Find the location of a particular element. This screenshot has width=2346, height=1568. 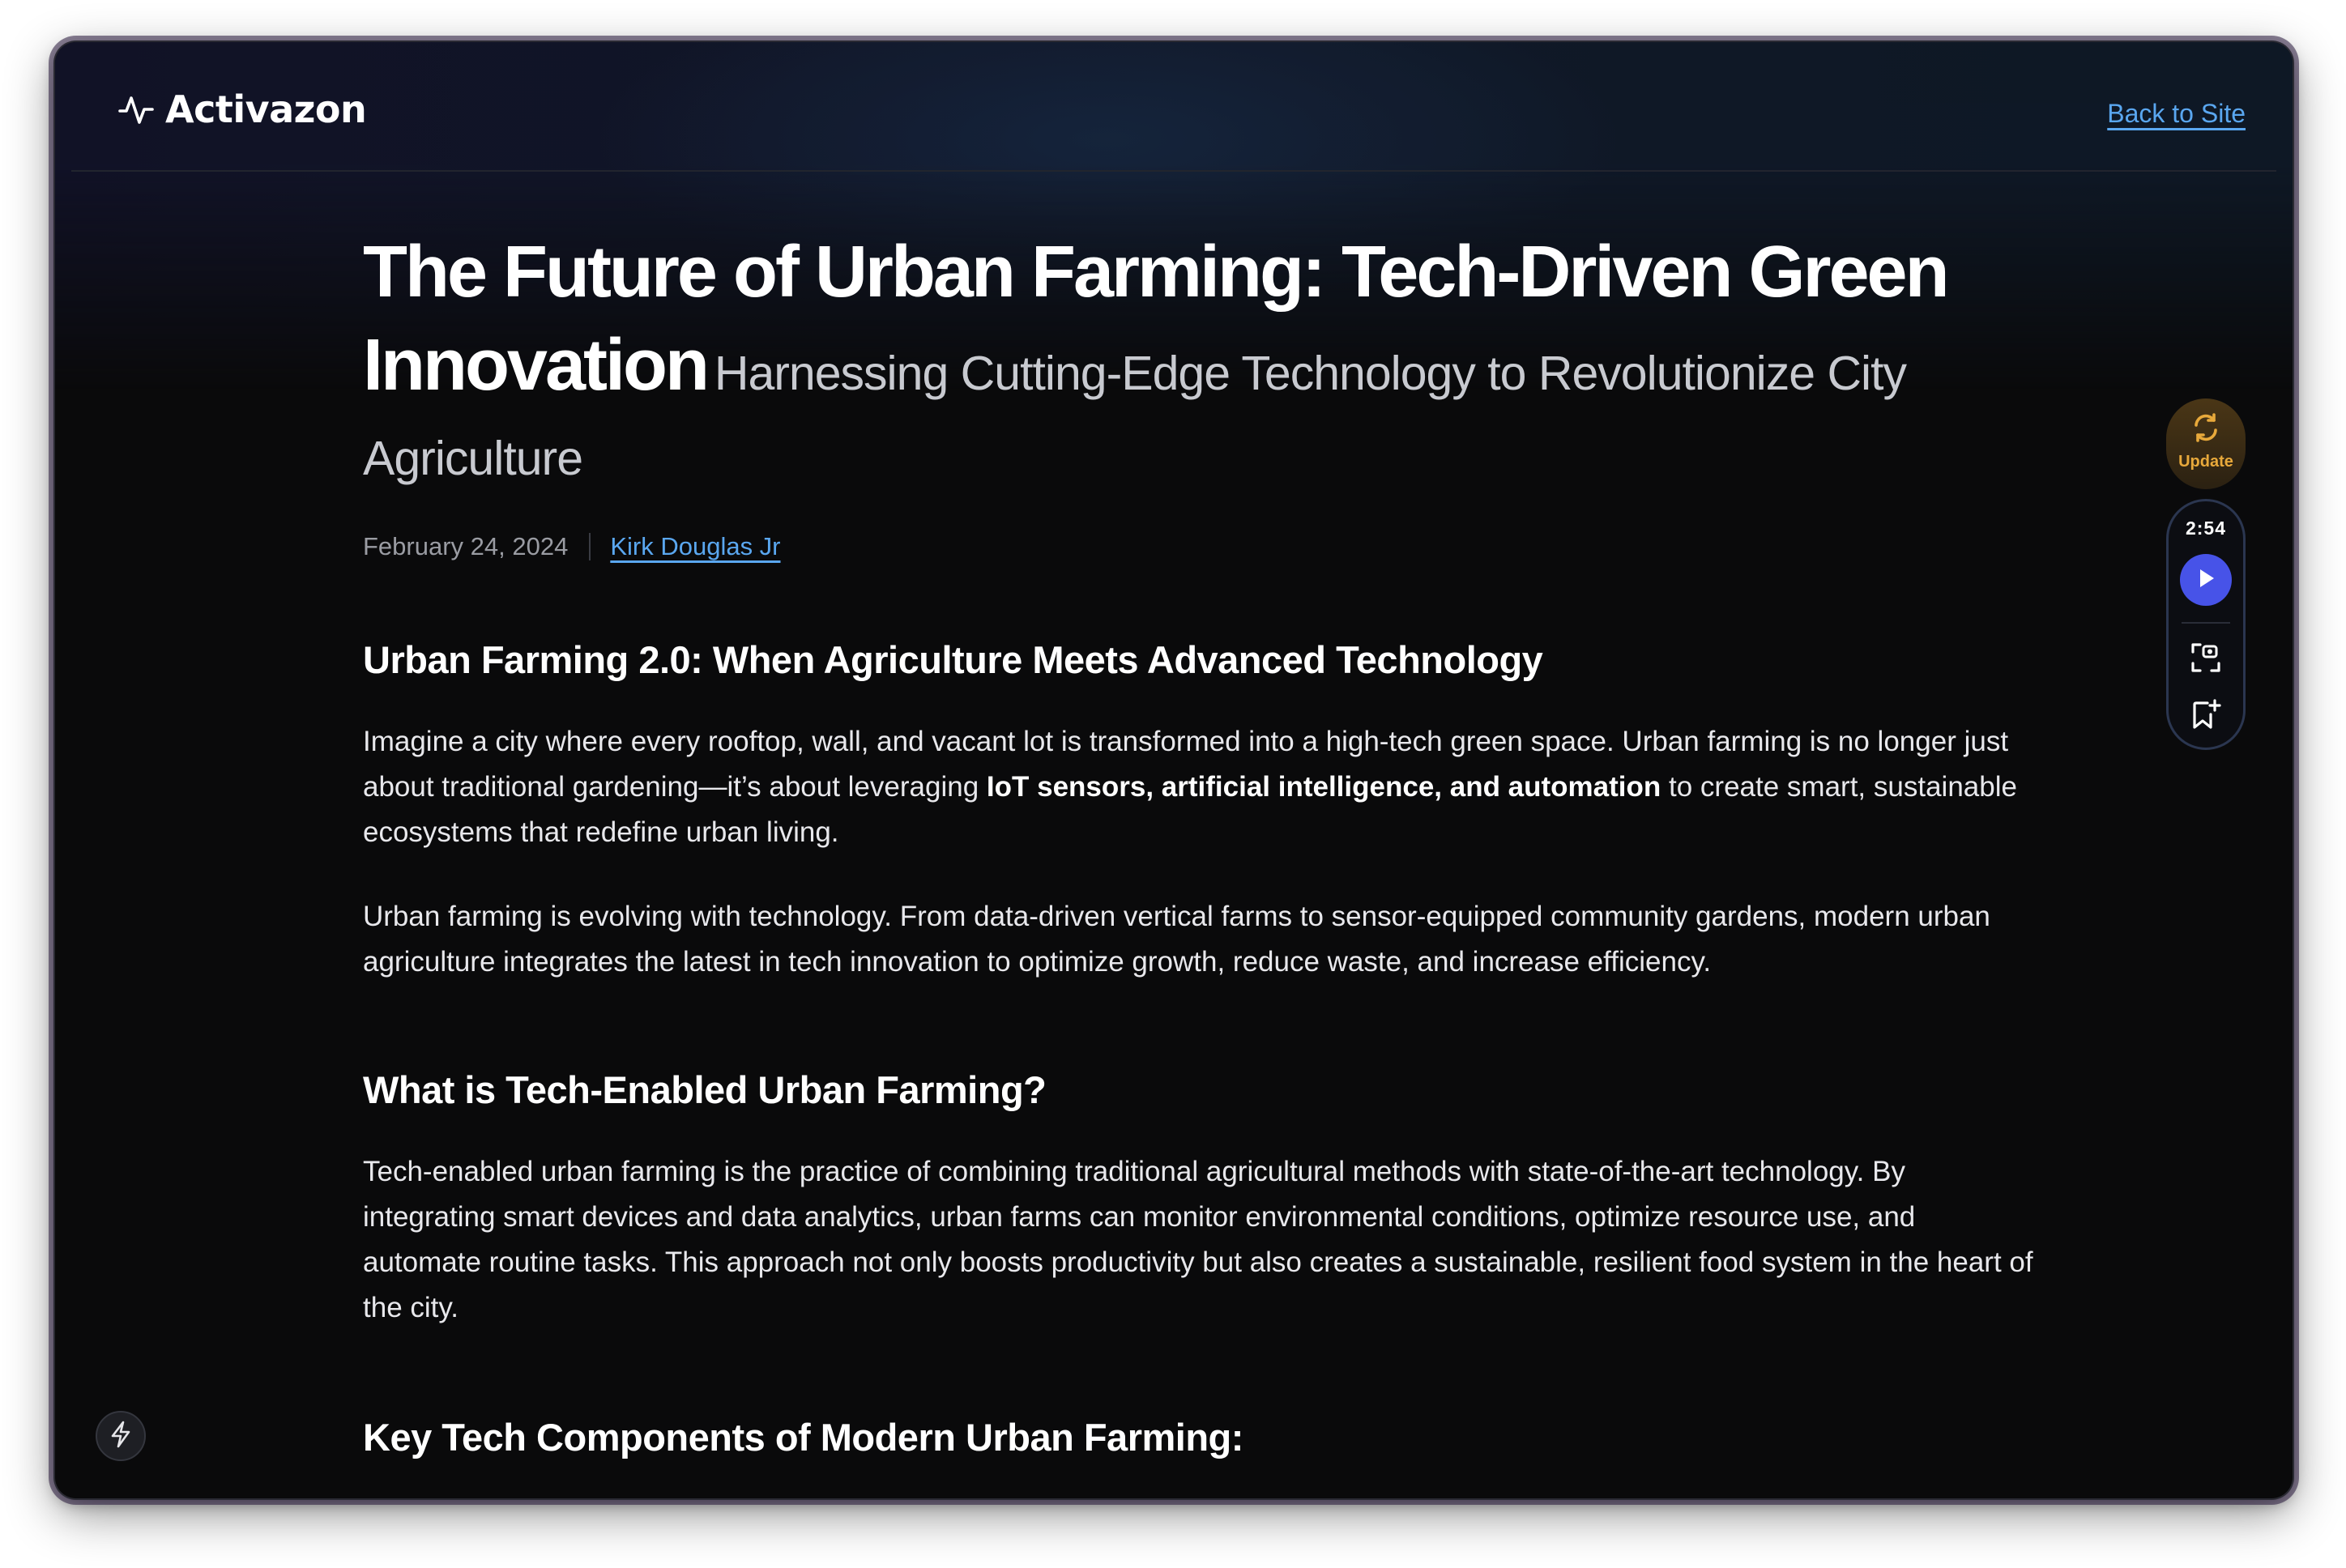

meta-divider is located at coordinates (590, 546).